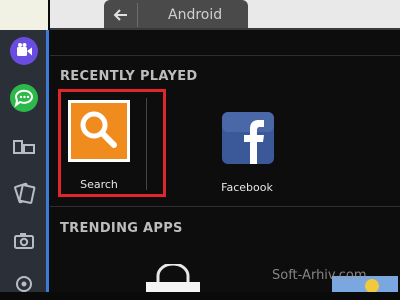  I want to click on watermark: Soft-Arhiv.com, so click(319, 275).